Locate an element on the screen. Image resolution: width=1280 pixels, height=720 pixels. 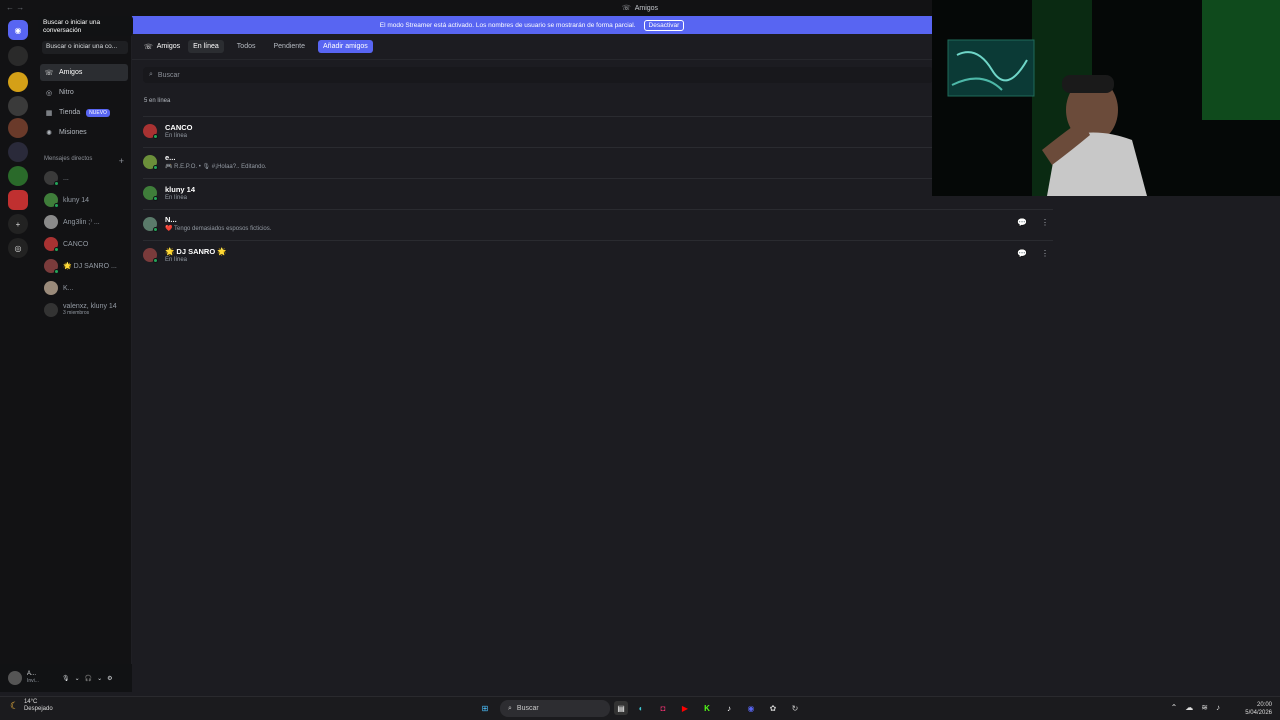
shop-icon: ▦ is located at coordinates (49, 113).